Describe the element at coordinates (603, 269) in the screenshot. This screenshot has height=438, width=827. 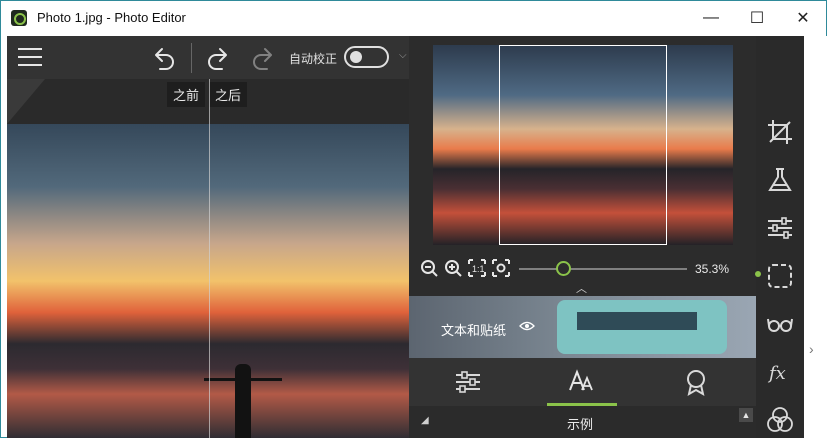
I see `zoom-slider-track` at that location.